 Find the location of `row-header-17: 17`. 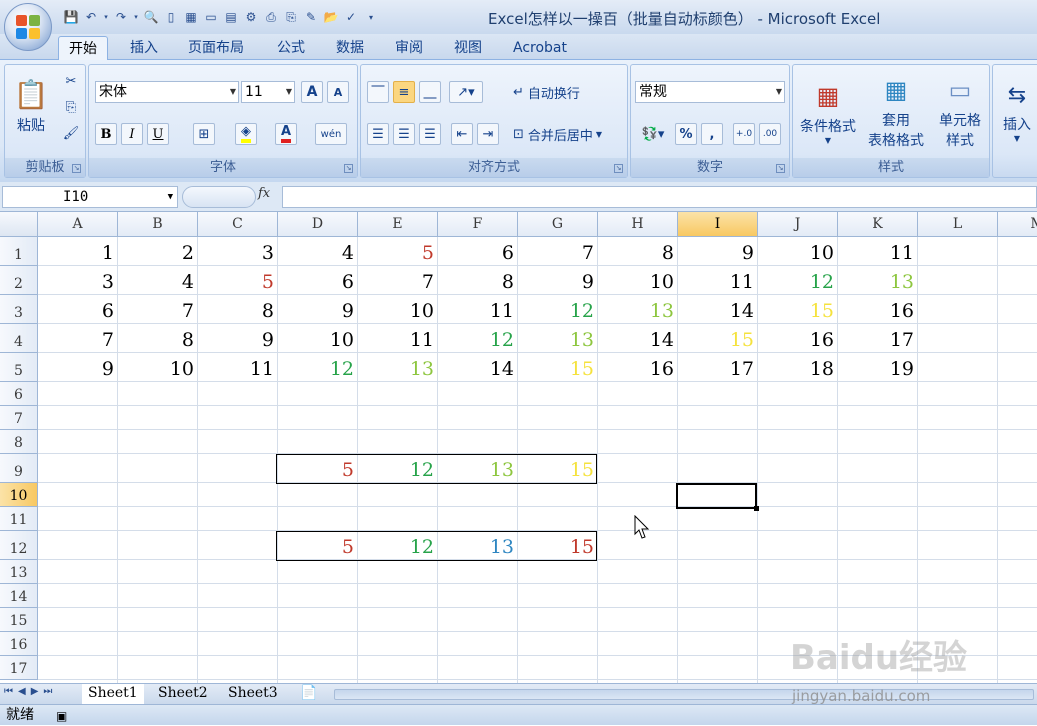

row-header-17: 17 is located at coordinates (19, 668).